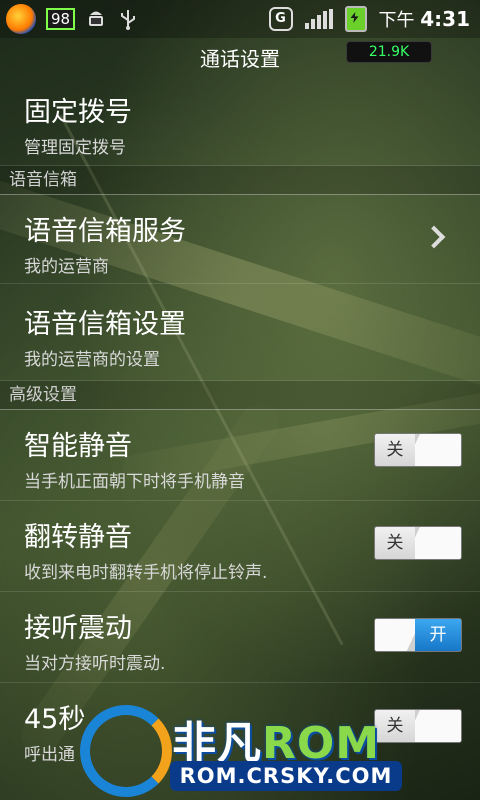 The width and height of the screenshot is (480, 800). I want to click on usb-icon, so click(128, 19).